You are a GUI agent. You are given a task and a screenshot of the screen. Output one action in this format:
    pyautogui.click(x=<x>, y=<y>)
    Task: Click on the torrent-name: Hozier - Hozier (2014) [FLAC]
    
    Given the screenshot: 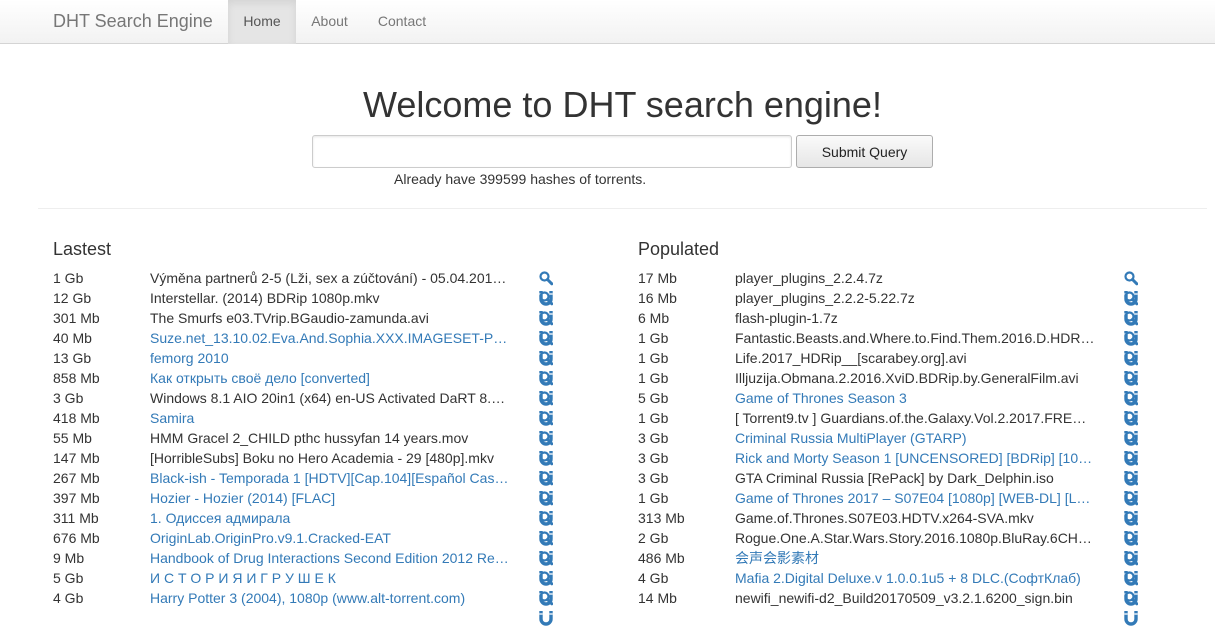 What is the action you would take?
    pyautogui.click(x=330, y=498)
    